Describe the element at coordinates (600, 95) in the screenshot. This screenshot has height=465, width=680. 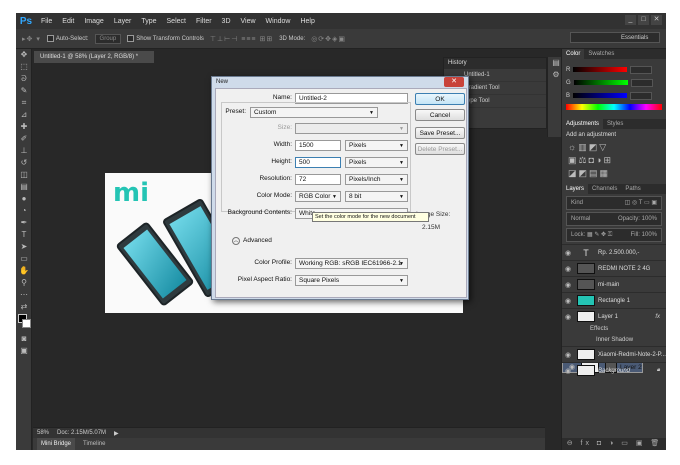
I see `blue-slider` at that location.